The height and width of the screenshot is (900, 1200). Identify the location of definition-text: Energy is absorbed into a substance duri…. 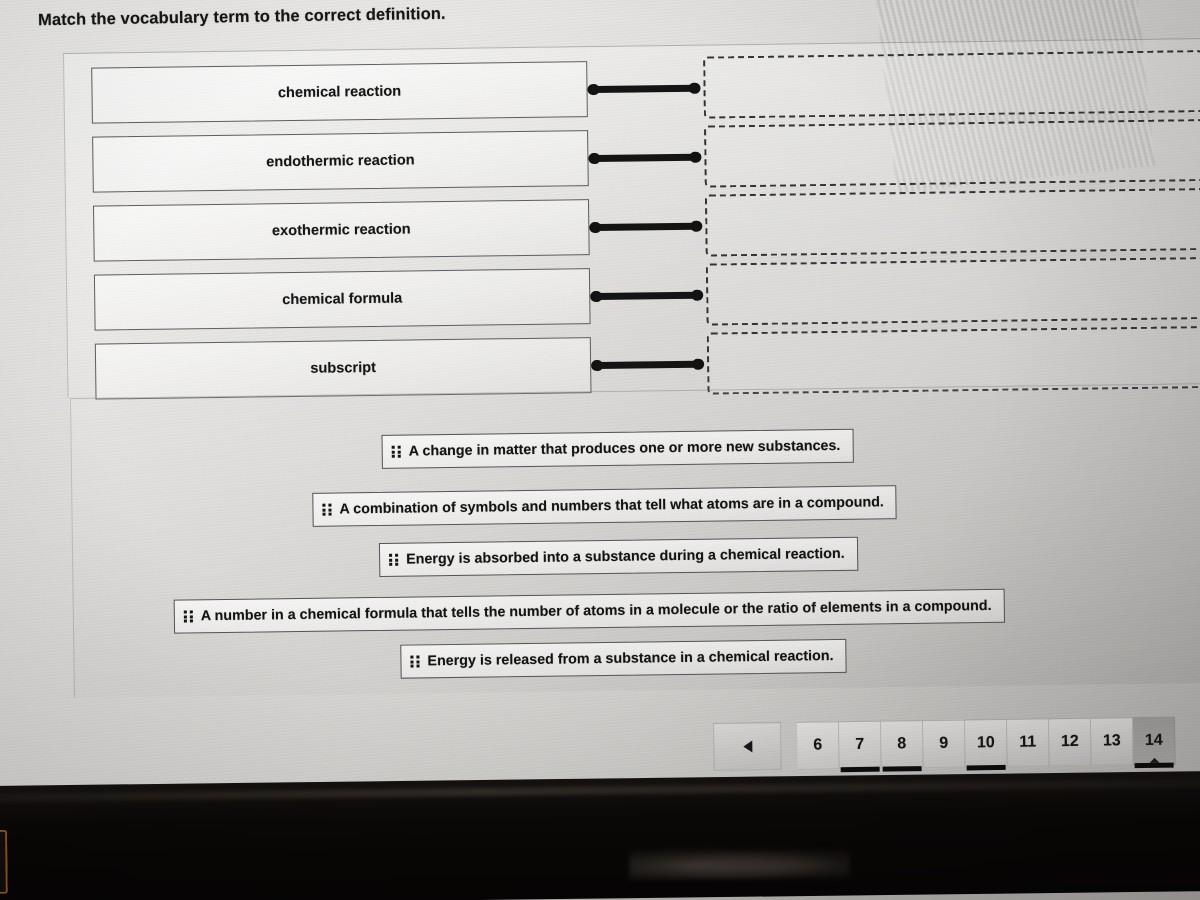
(625, 556).